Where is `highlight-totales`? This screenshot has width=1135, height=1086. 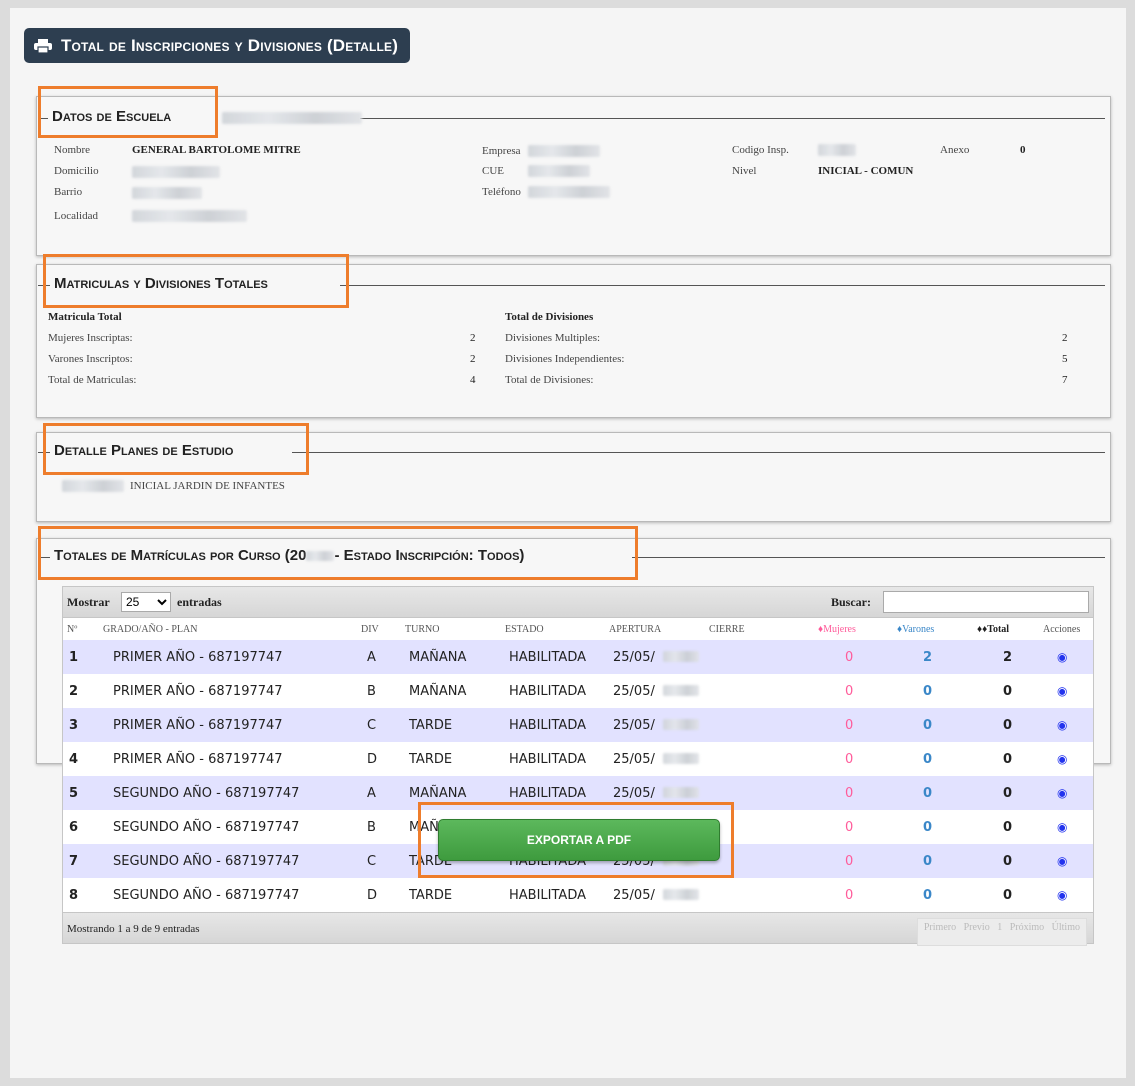 highlight-totales is located at coordinates (338, 553).